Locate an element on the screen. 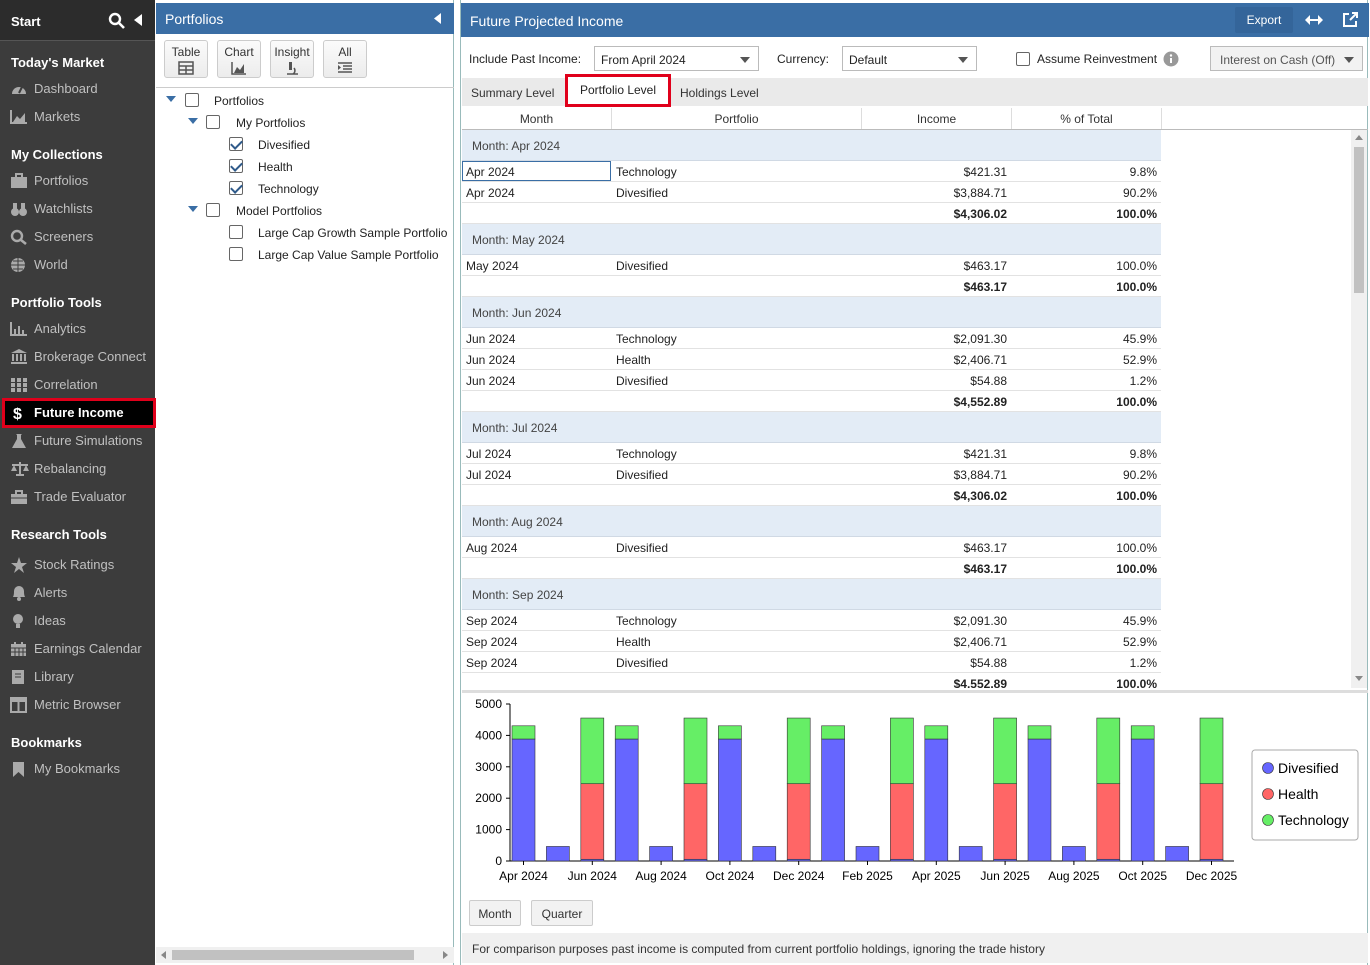  table-row: Sep 2024 Health $2,406.71 52.9% is located at coordinates (811, 641).